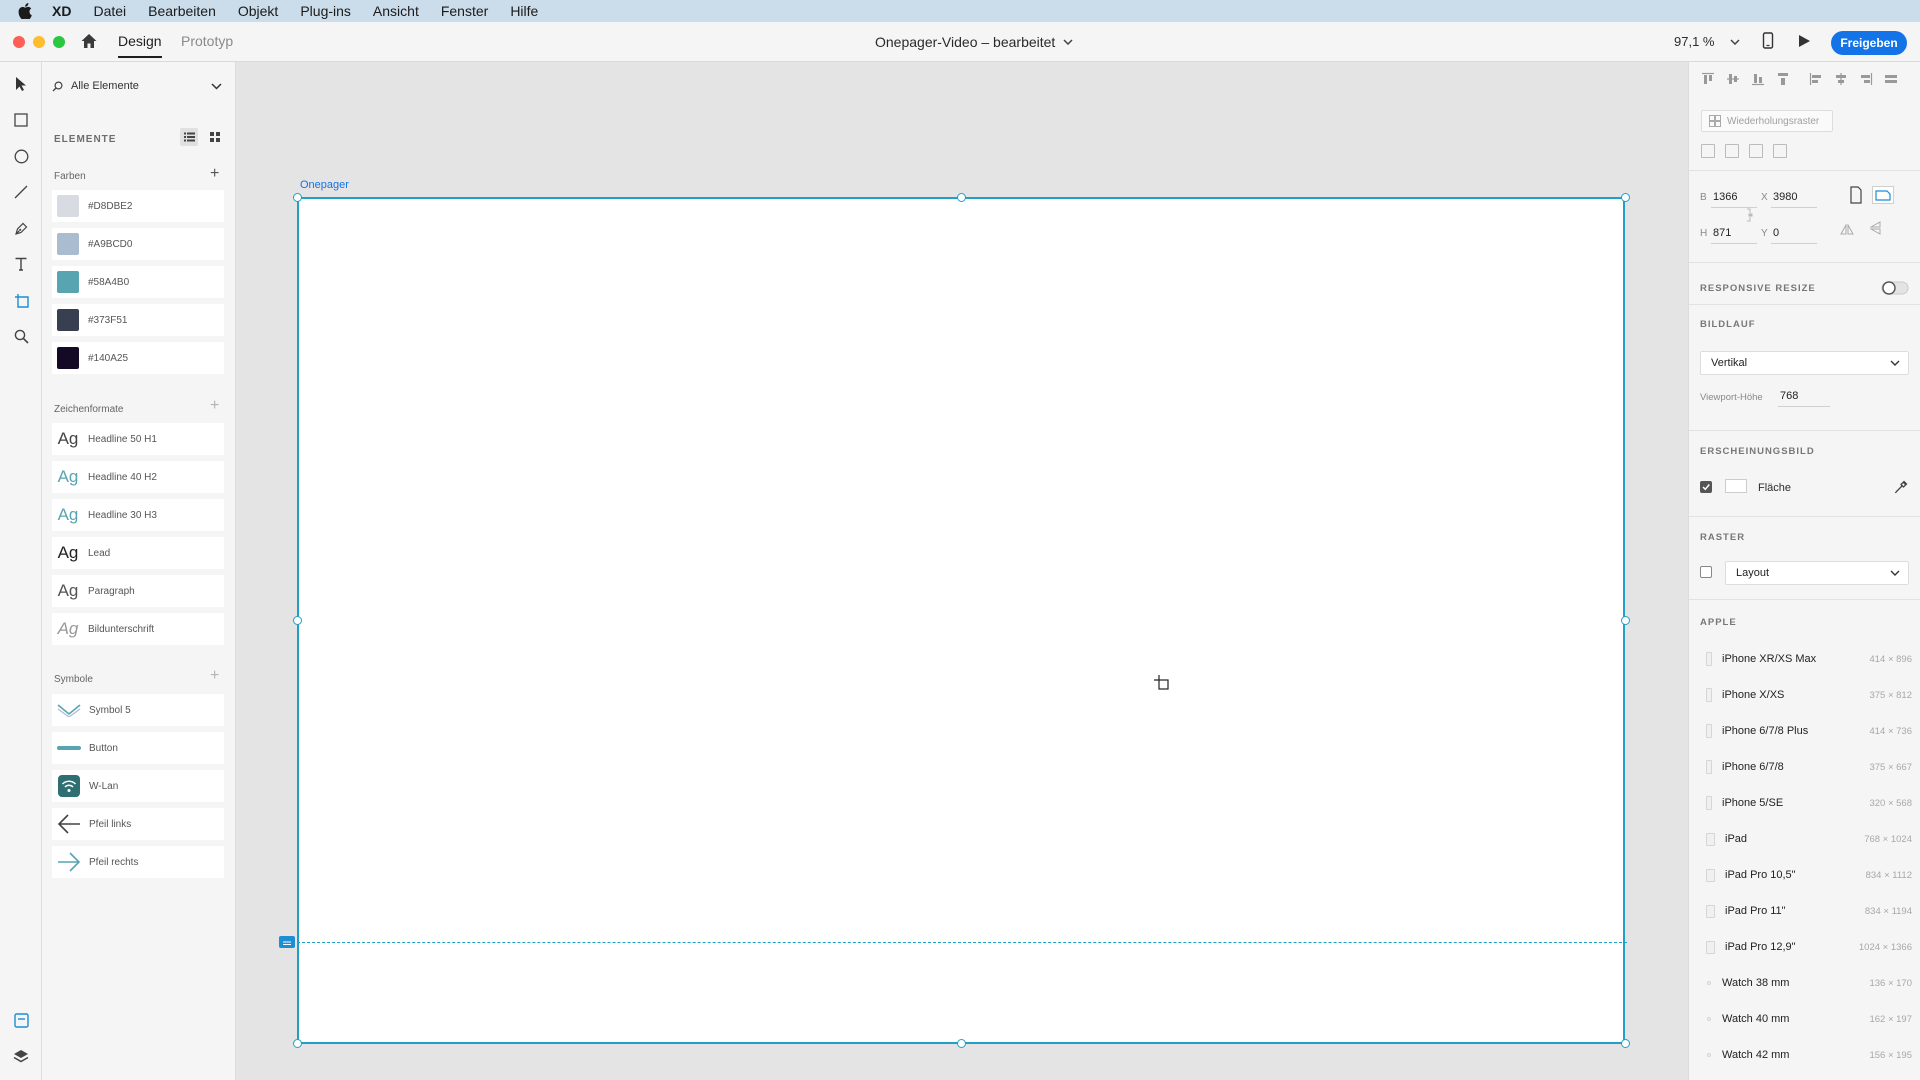 This screenshot has width=1920, height=1080. What do you see at coordinates (1806, 983) in the screenshot?
I see `device-preset-row: Watch 38 mm 136 × 170` at bounding box center [1806, 983].